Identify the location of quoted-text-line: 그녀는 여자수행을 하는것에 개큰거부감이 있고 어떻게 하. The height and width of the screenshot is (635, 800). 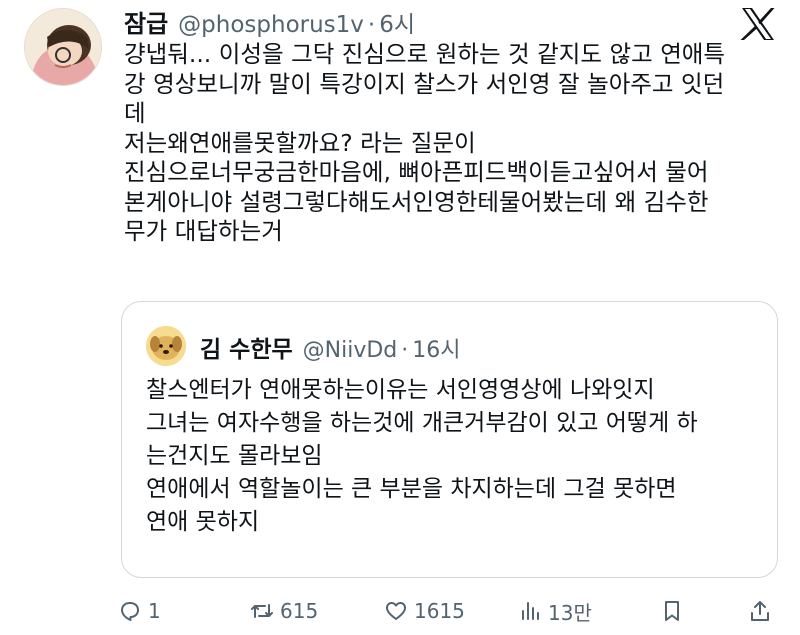
(422, 423).